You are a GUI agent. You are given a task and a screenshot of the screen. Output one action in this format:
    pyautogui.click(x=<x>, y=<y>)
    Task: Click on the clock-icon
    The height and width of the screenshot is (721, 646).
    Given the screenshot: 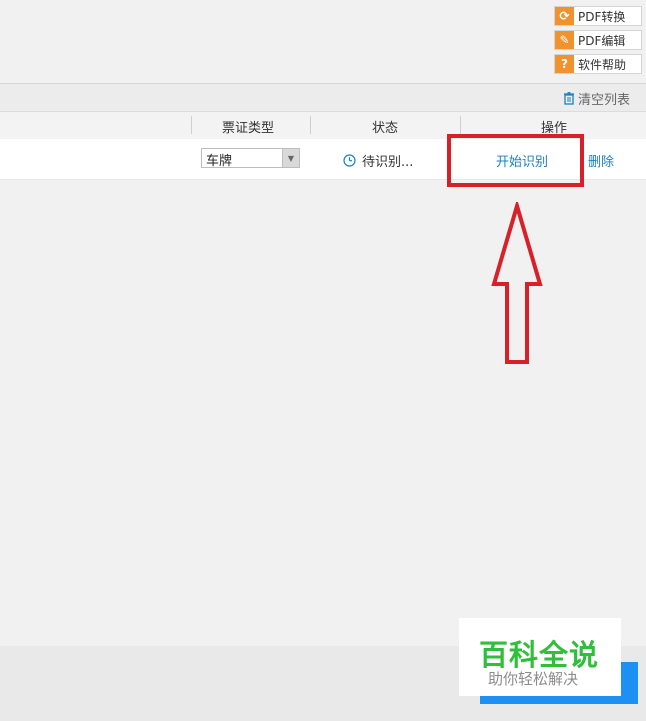 What is the action you would take?
    pyautogui.click(x=349, y=160)
    